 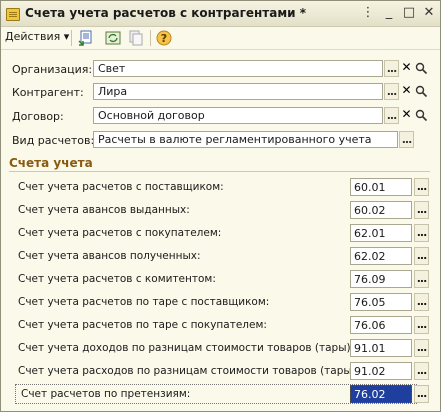 I want to click on copy-icon, so click(x=136, y=38).